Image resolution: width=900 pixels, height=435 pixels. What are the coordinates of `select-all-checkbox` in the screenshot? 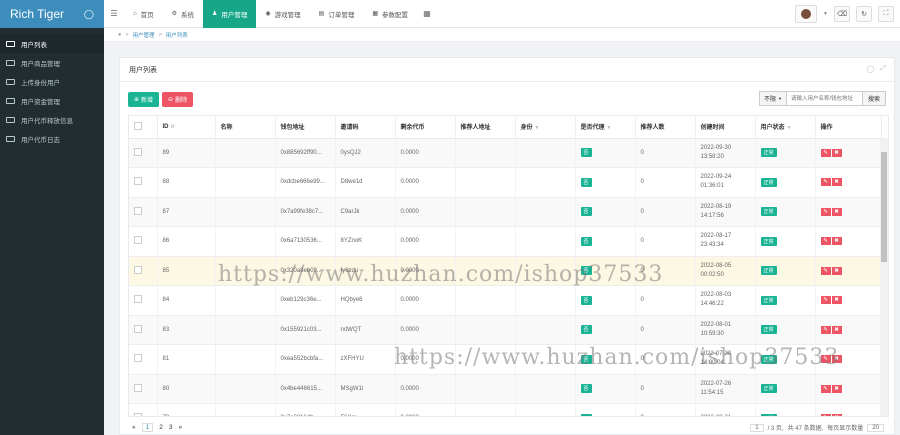 It's located at (143, 127).